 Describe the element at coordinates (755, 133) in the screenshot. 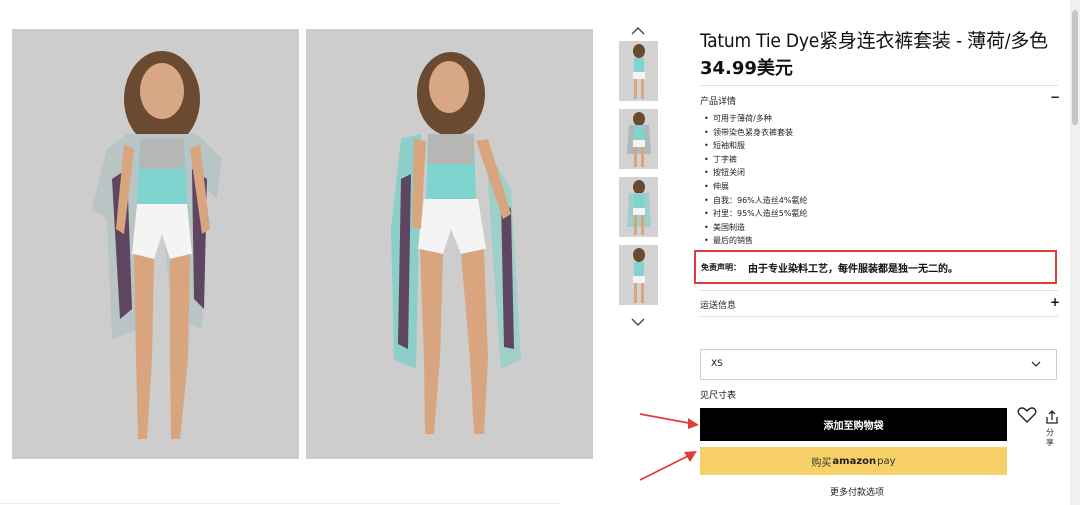

I see `list-item: 领带染色紧身衣裤套装` at that location.